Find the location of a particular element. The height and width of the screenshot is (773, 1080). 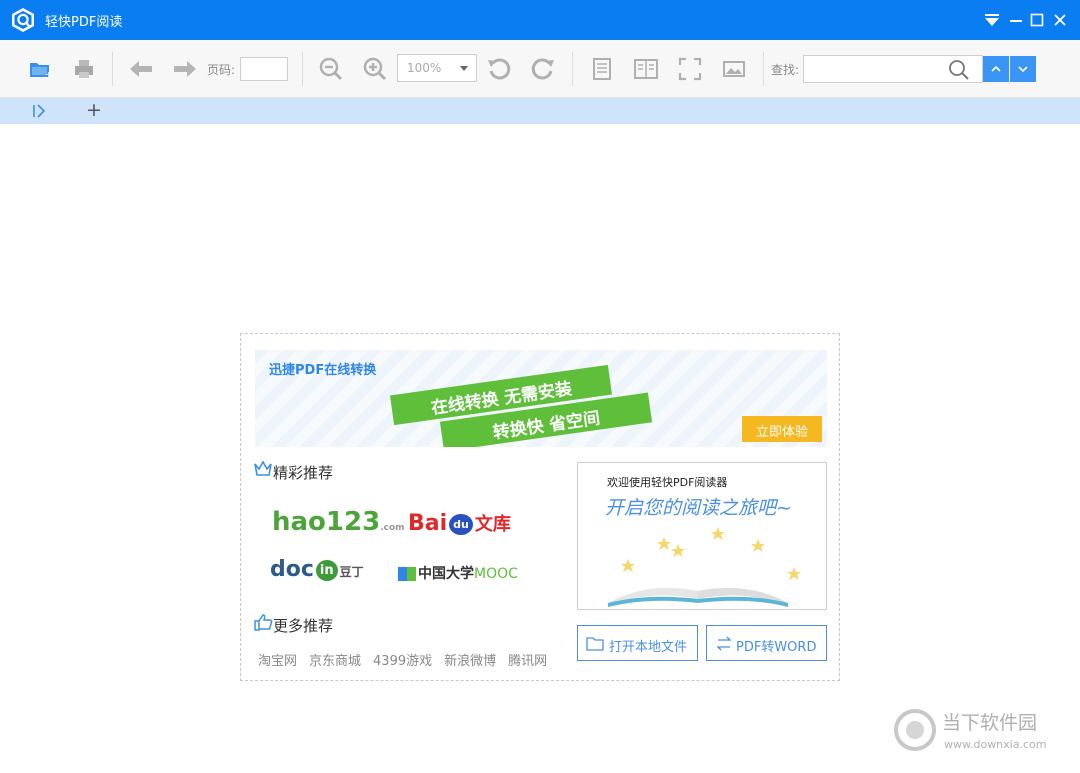

docin-badge: in is located at coordinates (326, 570).